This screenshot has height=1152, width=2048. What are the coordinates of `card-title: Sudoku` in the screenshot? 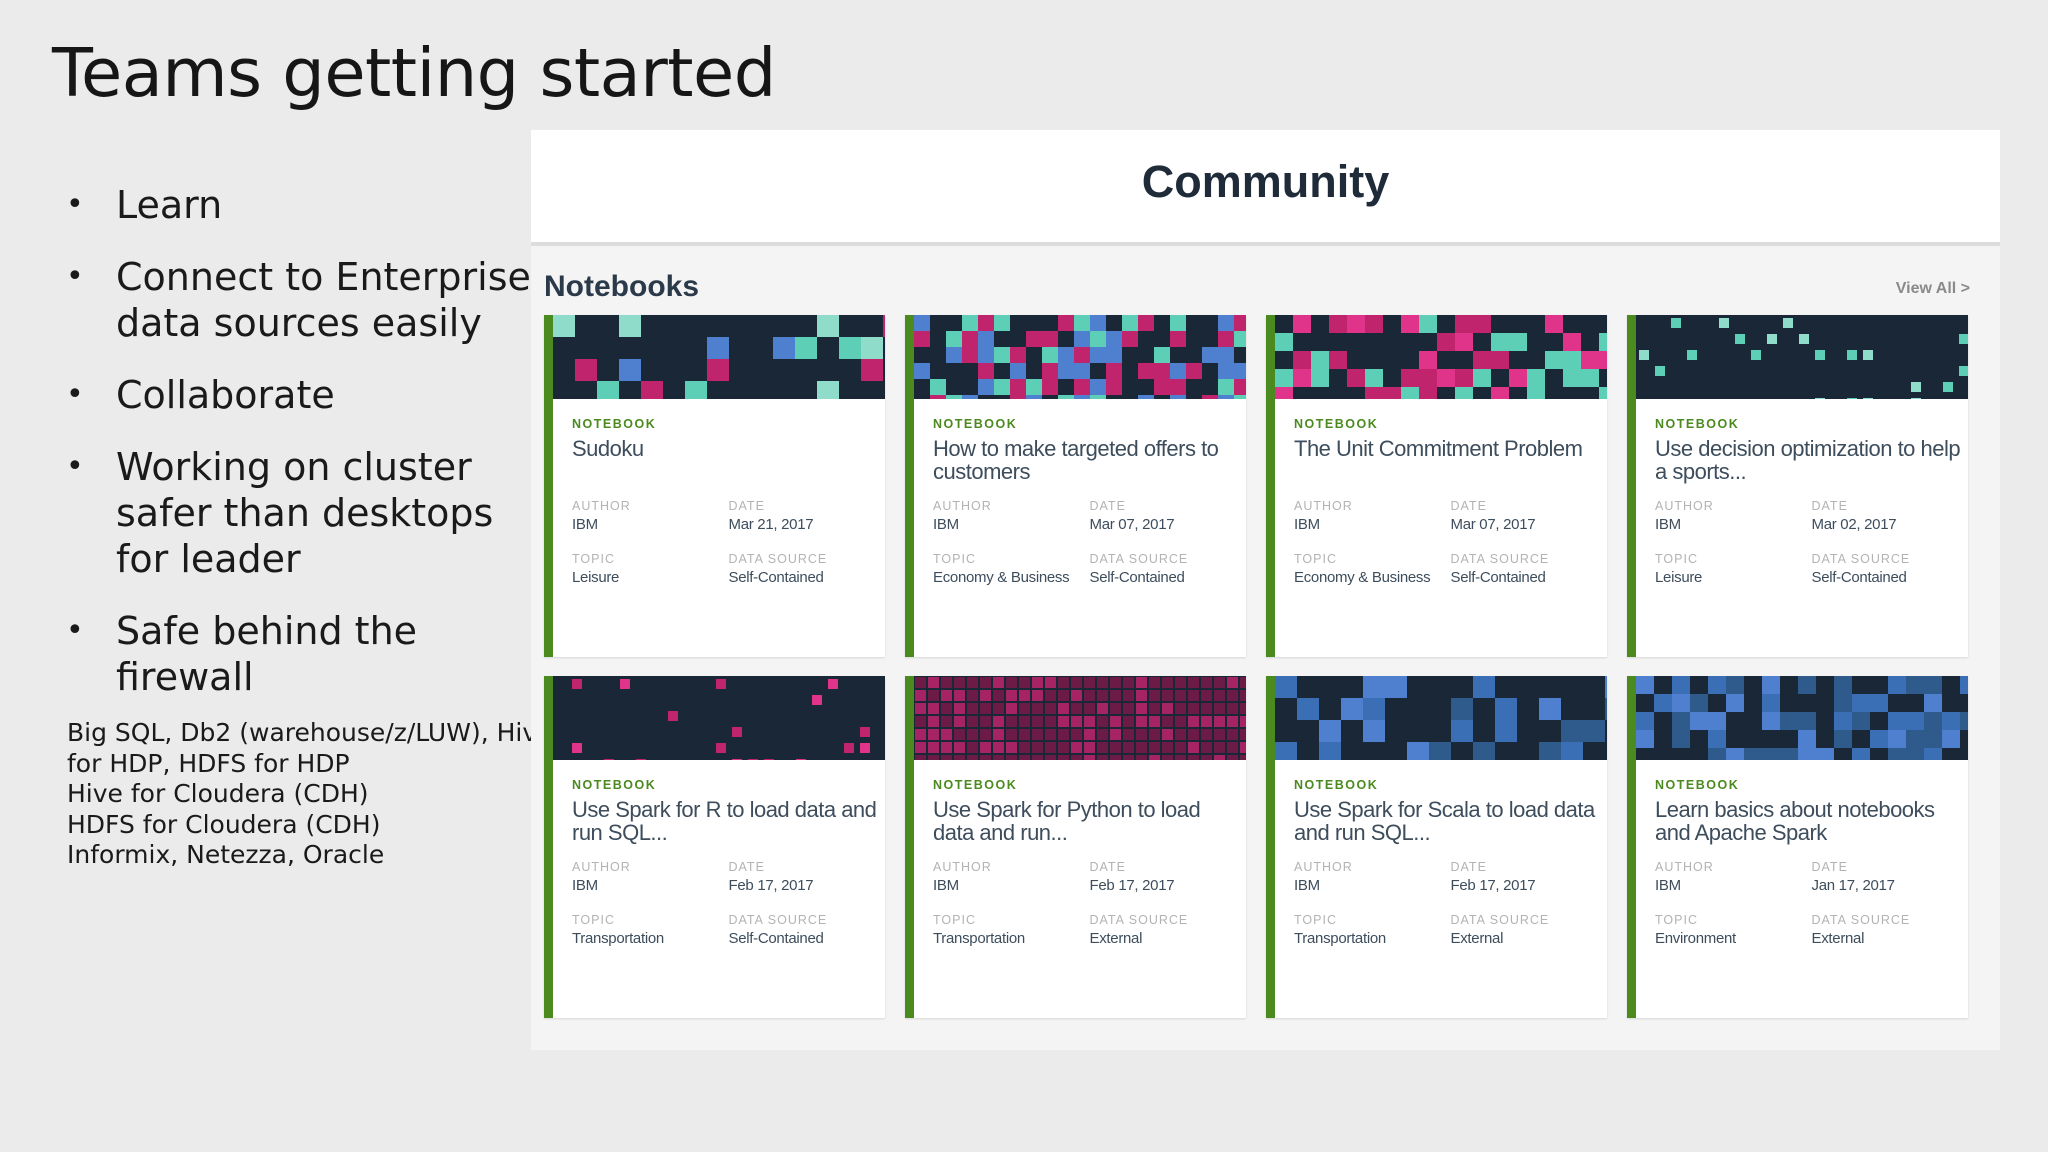 It's located at (728, 462).